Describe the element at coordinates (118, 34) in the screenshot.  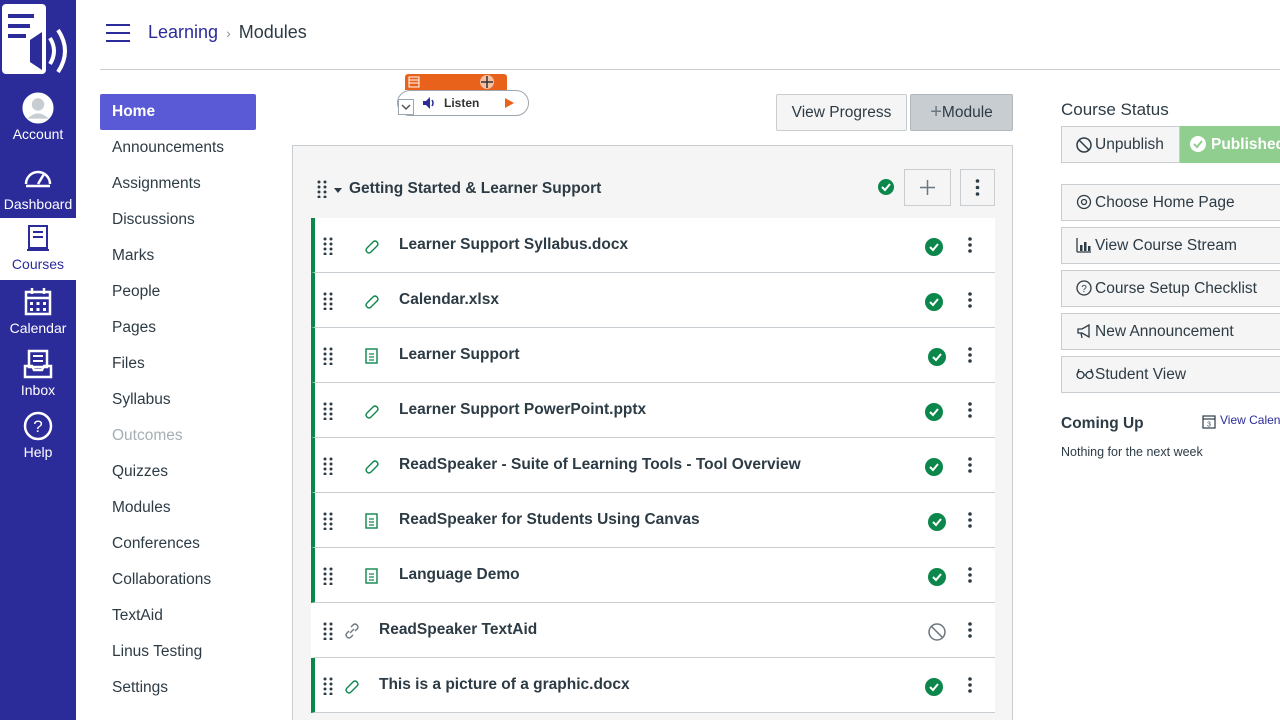
I see `menu-toggle-icon` at that location.